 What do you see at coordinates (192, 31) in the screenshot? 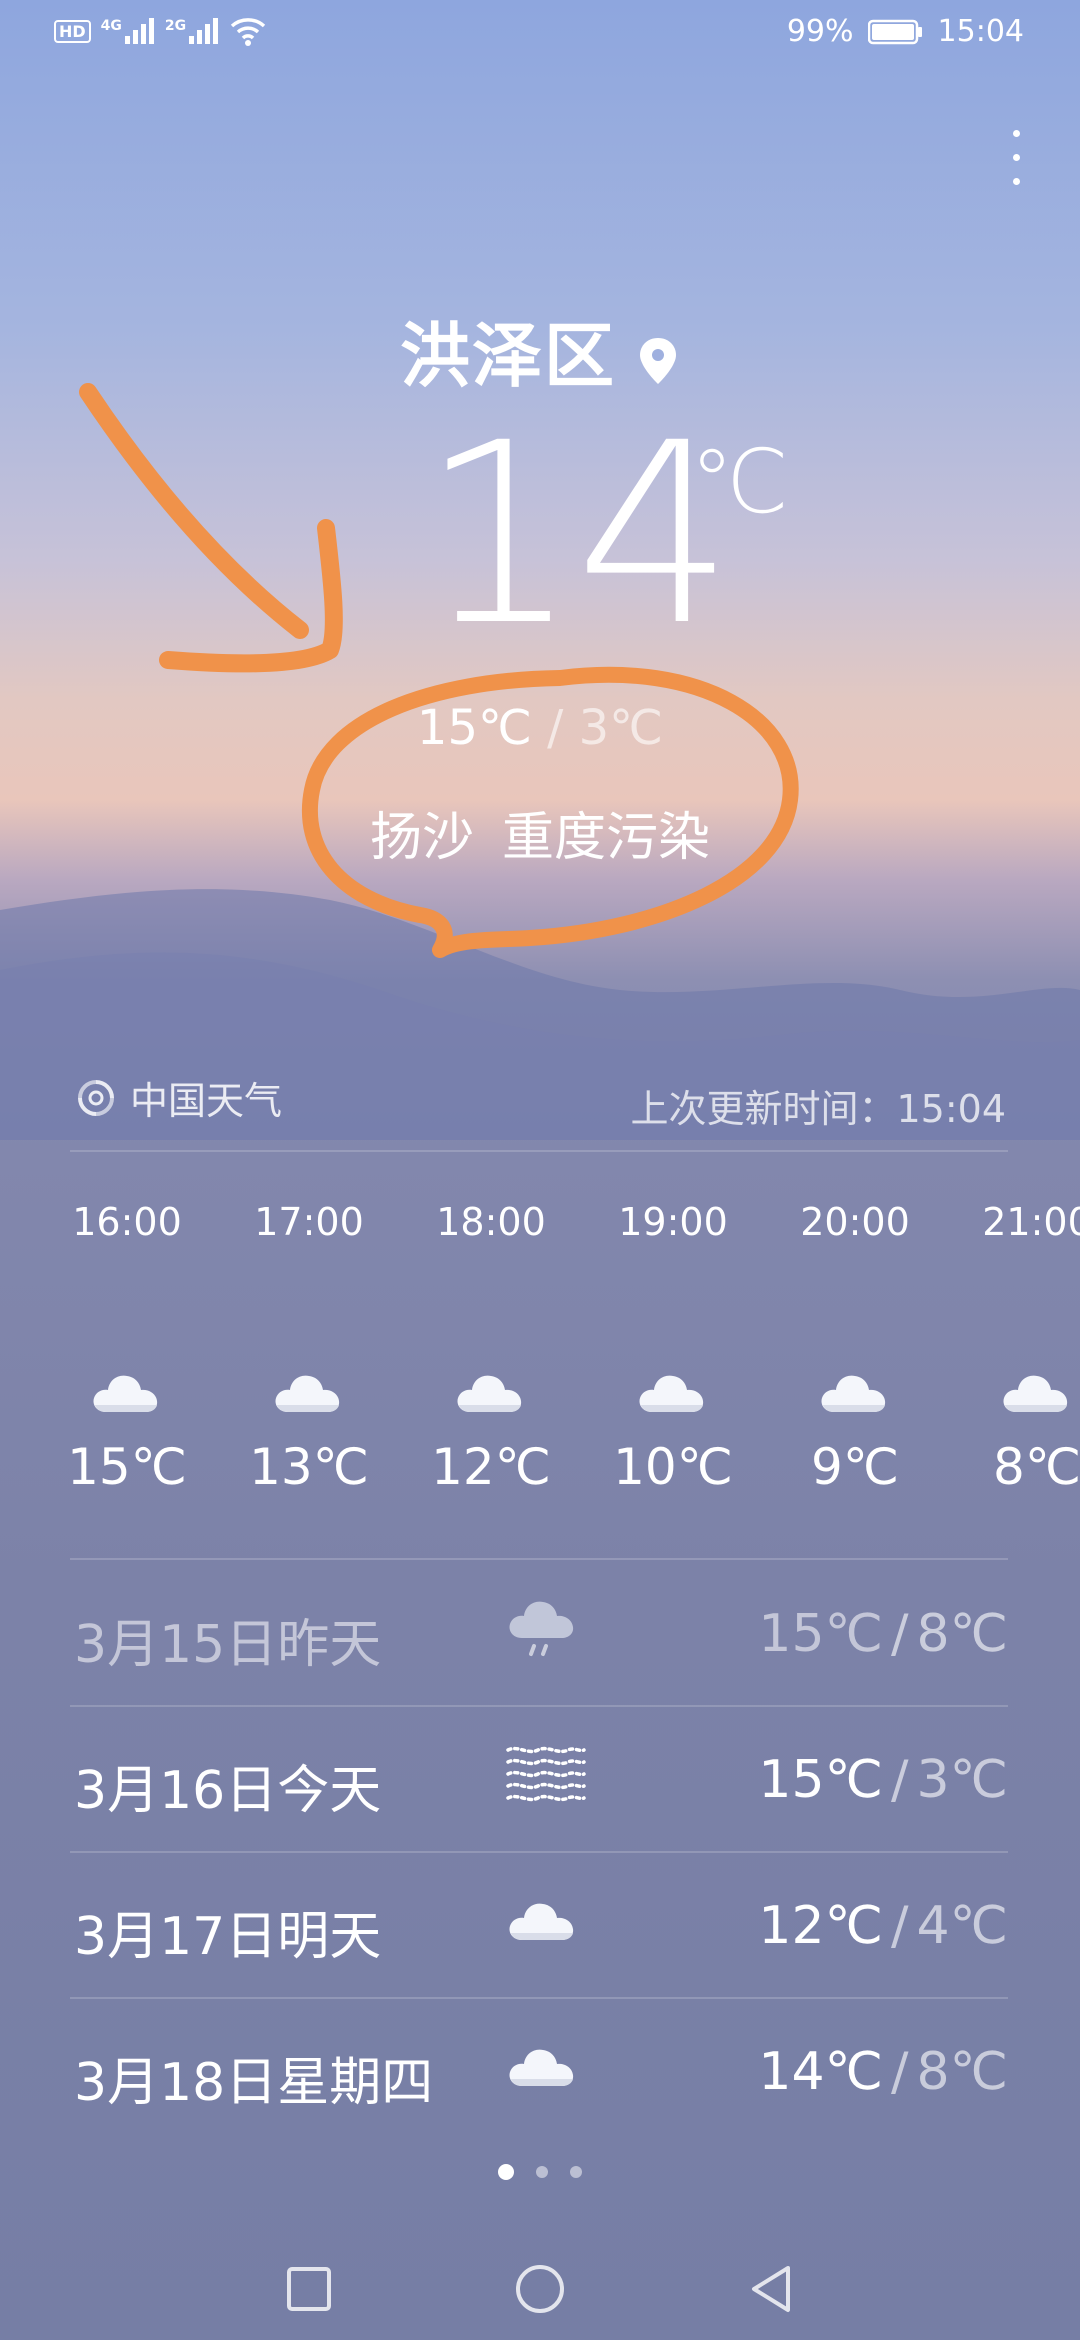
I see `signal-2g-icon: 2G` at bounding box center [192, 31].